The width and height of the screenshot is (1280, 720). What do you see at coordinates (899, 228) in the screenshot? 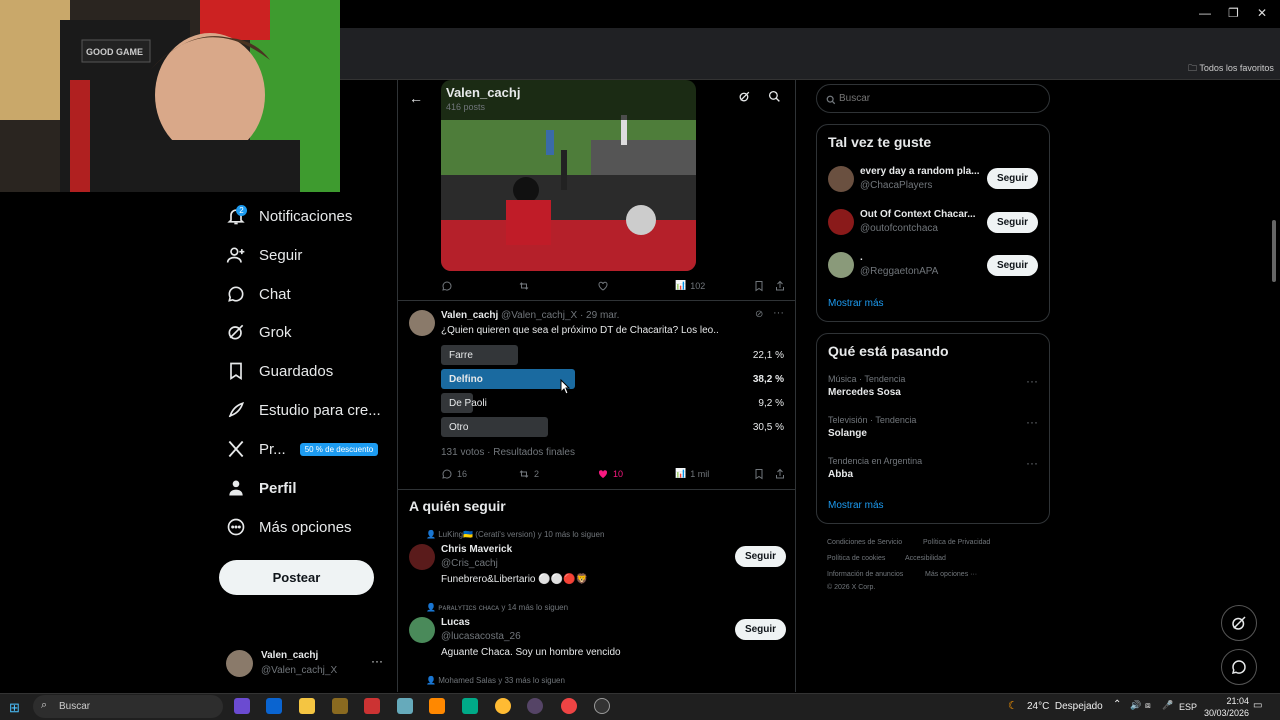
I see `user-handle: @outofcontchaca` at bounding box center [899, 228].